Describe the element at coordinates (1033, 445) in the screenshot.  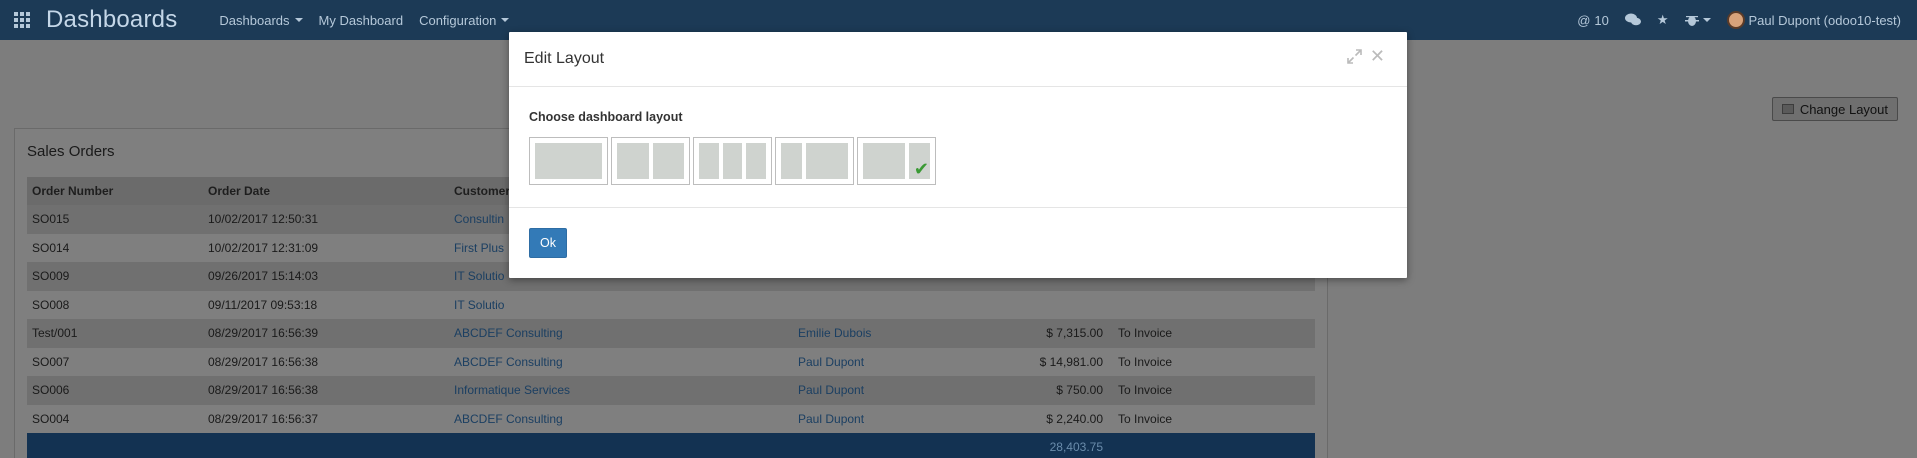
I see `grand-total: 28,403.75` at that location.